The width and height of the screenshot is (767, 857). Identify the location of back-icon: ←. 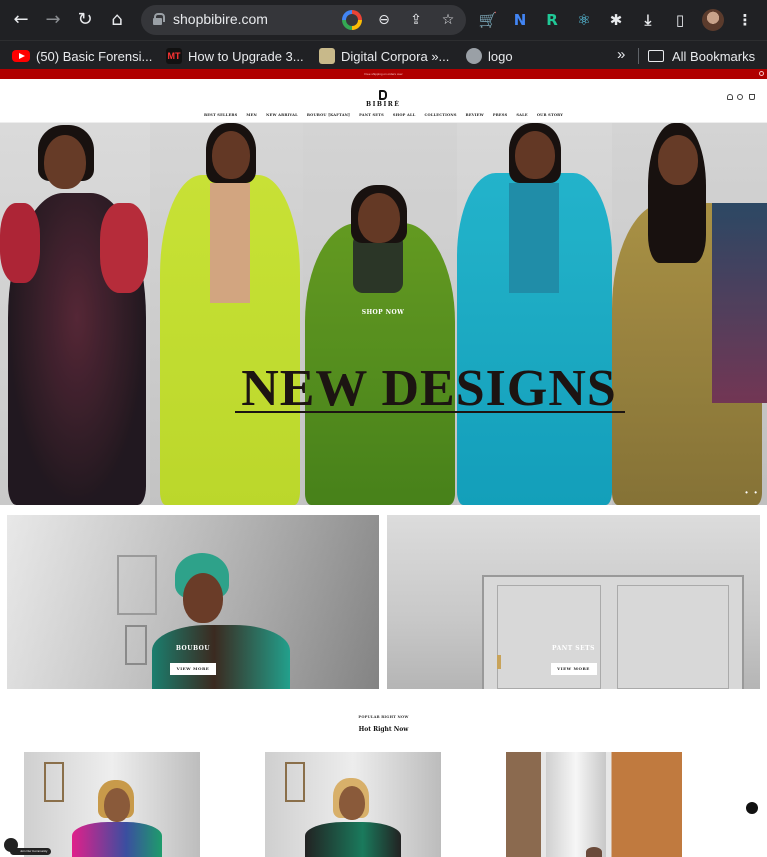
(21, 20).